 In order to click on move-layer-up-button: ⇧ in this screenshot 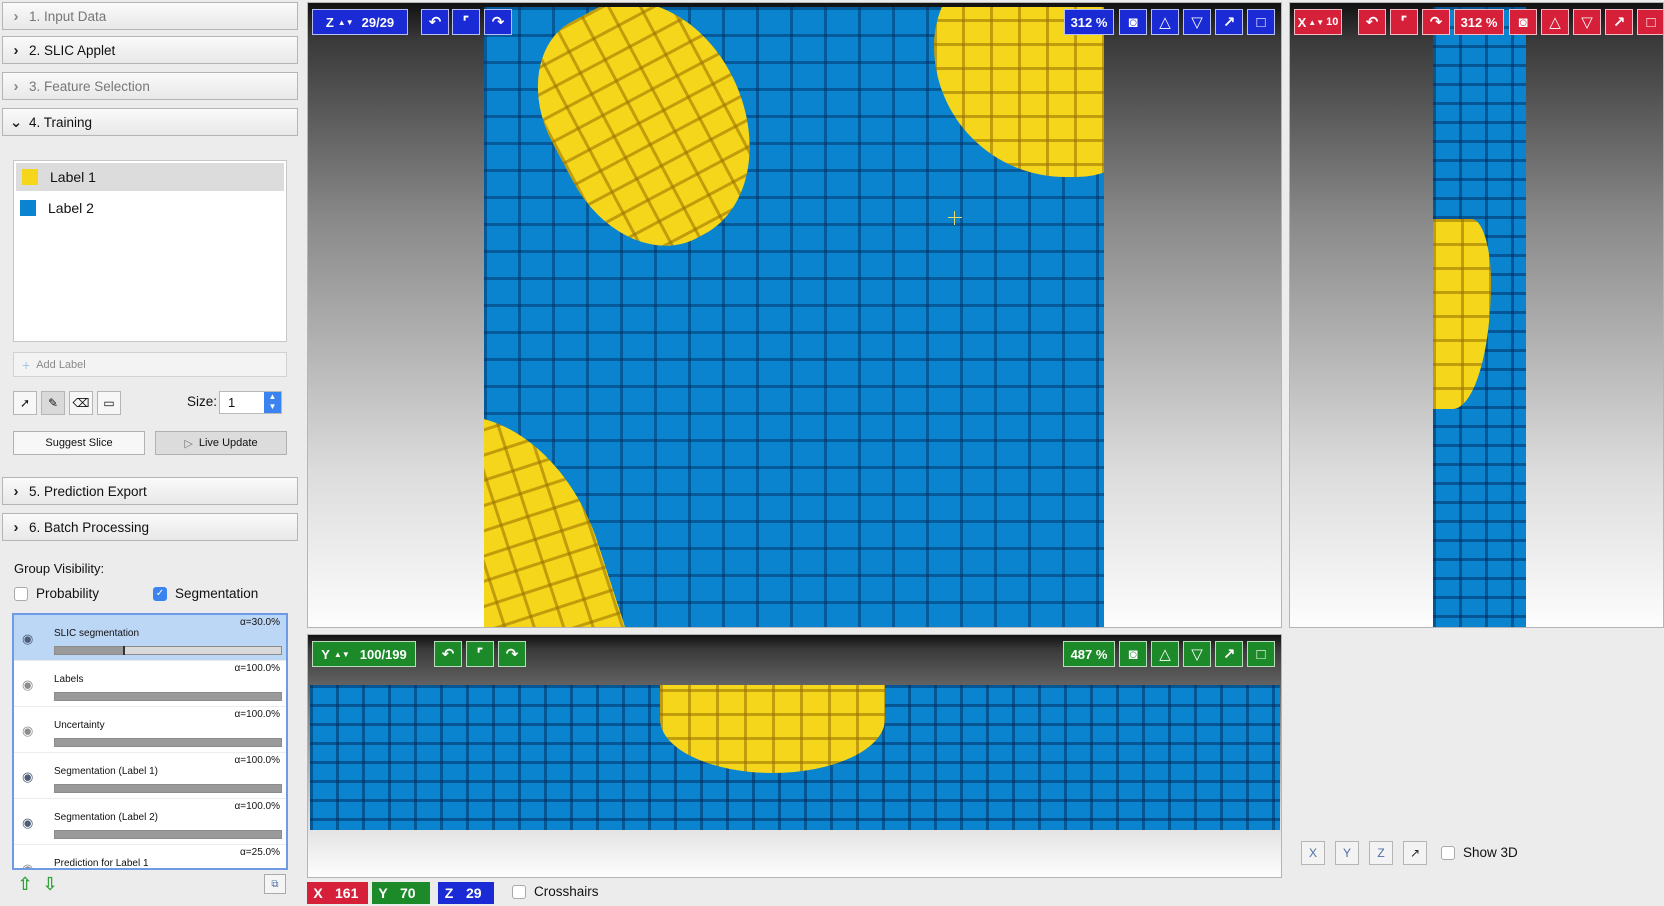, I will do `click(25, 884)`.